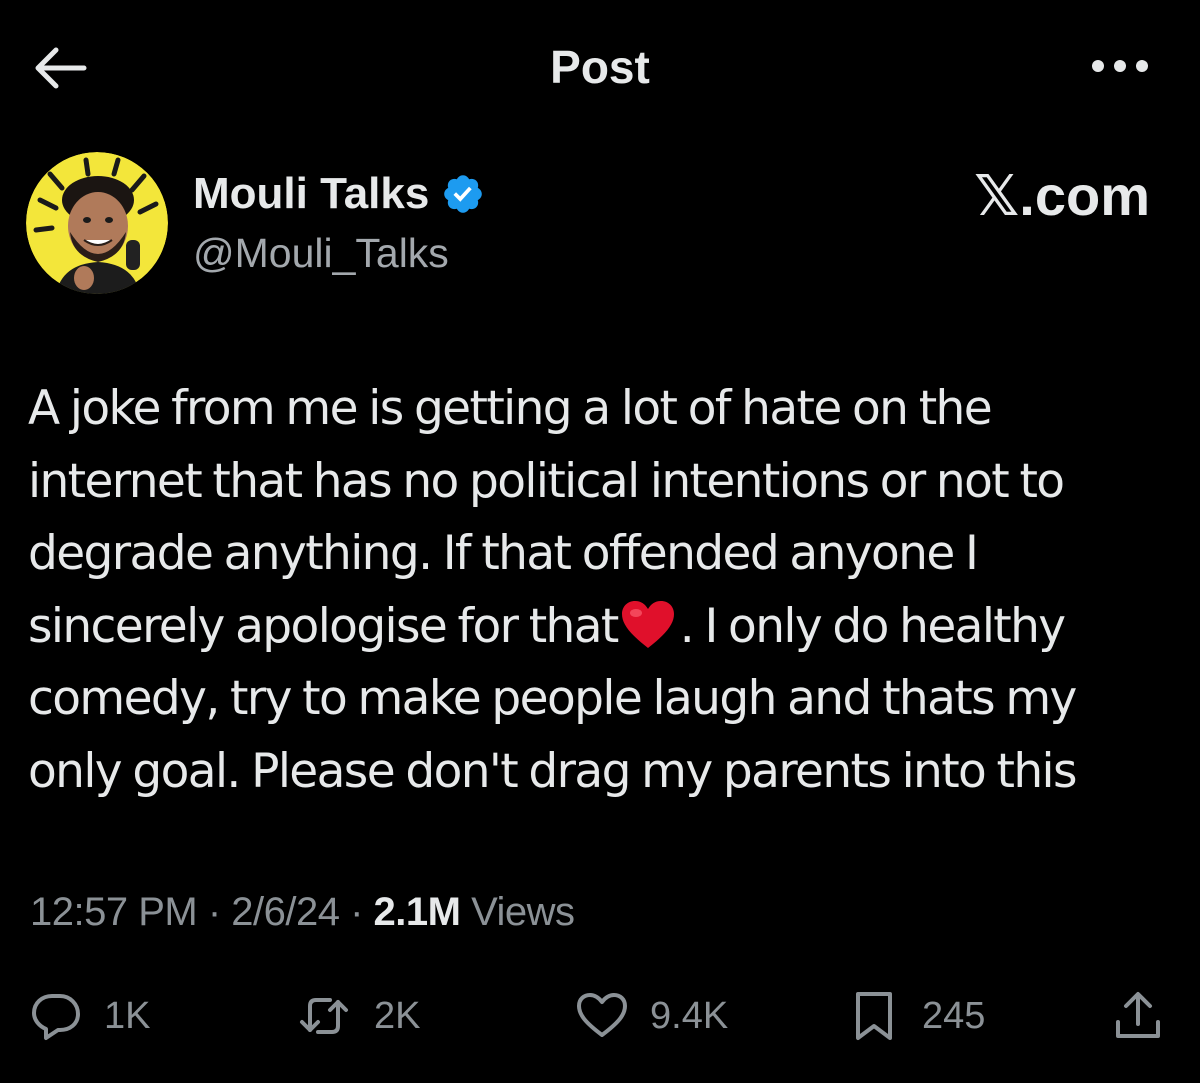 The width and height of the screenshot is (1200, 1083). I want to click on reply-button: 1K, so click(90, 1016).